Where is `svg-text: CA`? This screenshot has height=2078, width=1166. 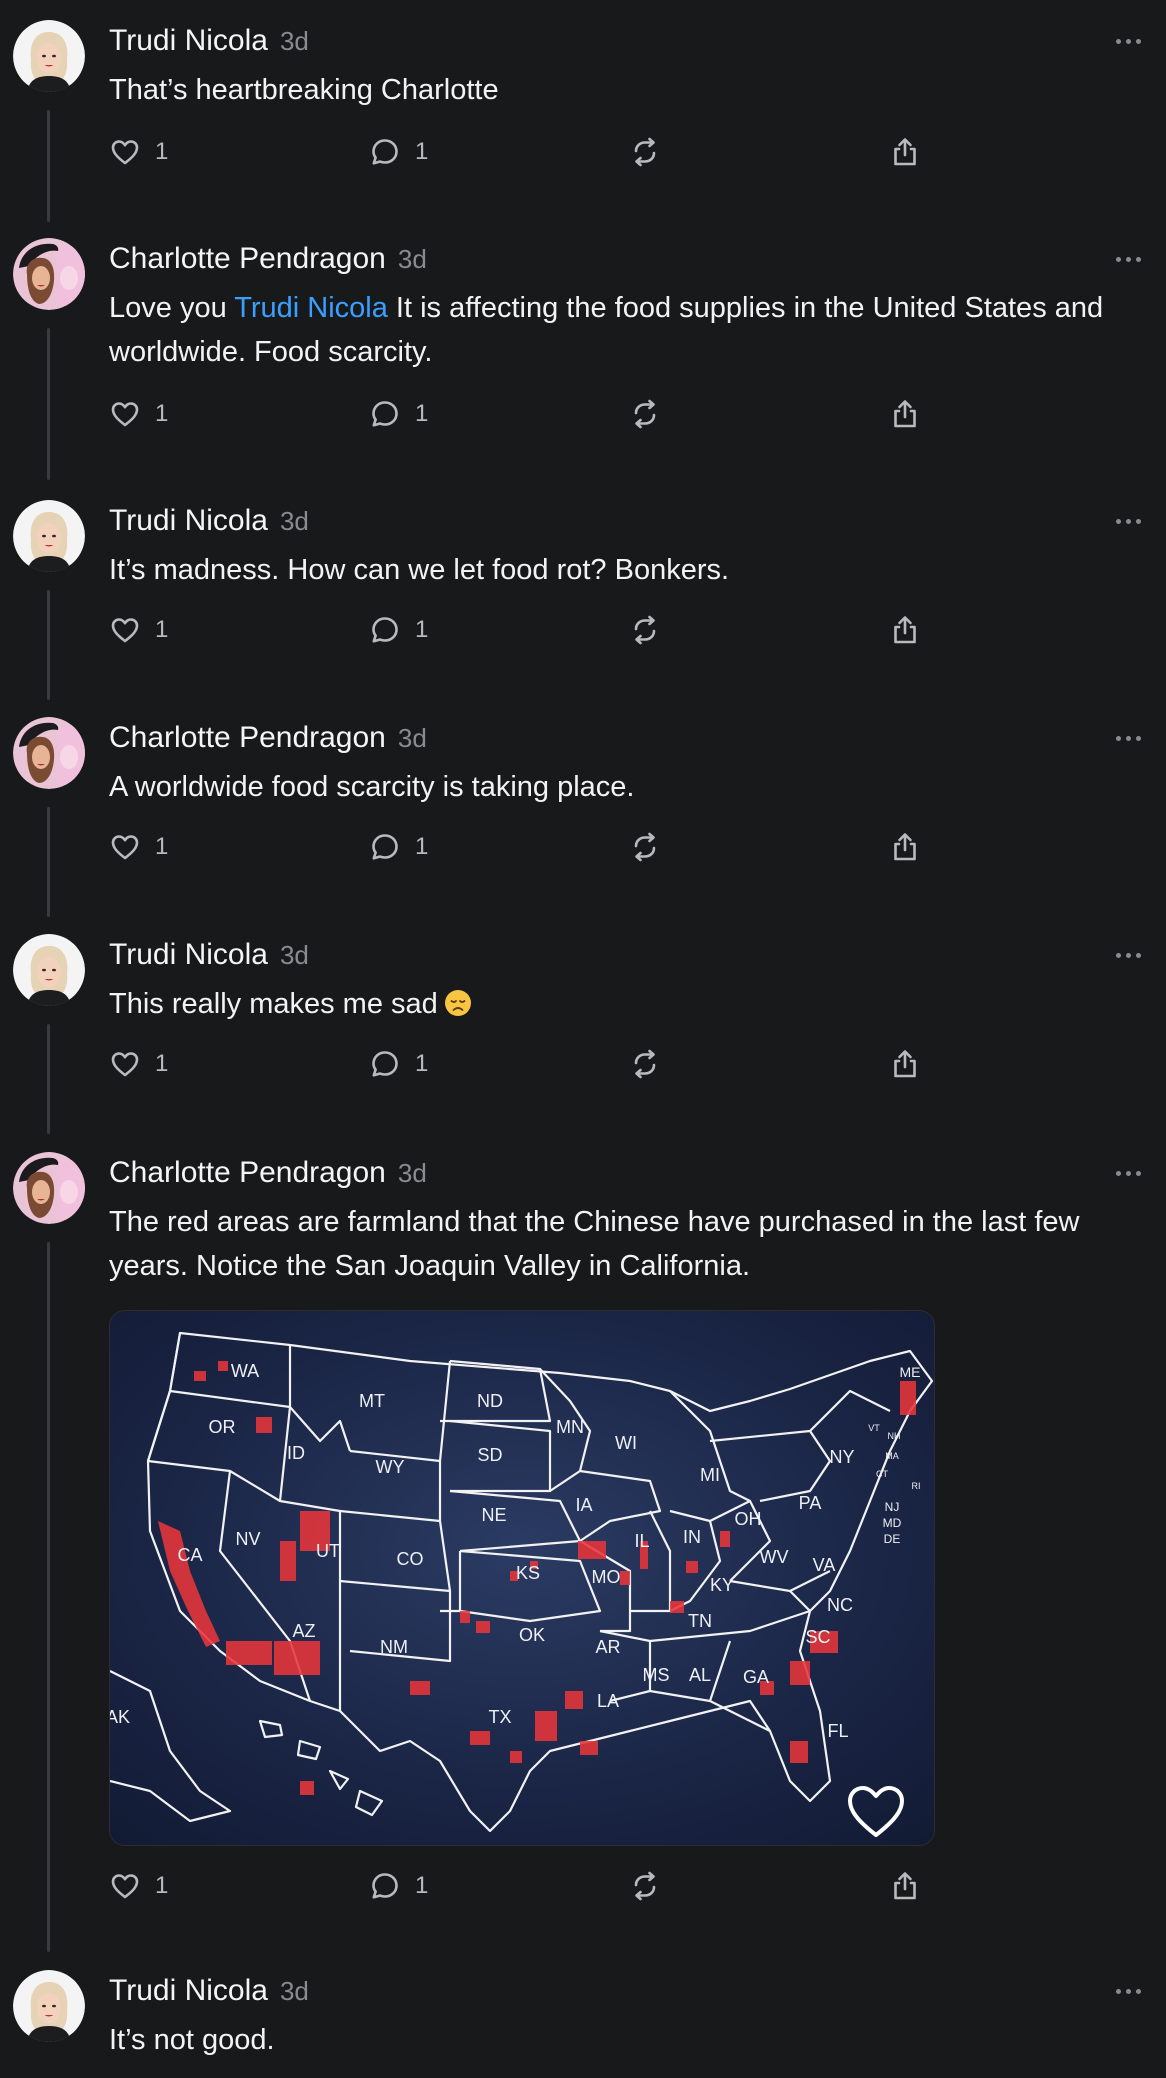 svg-text: CA is located at coordinates (189, 1555).